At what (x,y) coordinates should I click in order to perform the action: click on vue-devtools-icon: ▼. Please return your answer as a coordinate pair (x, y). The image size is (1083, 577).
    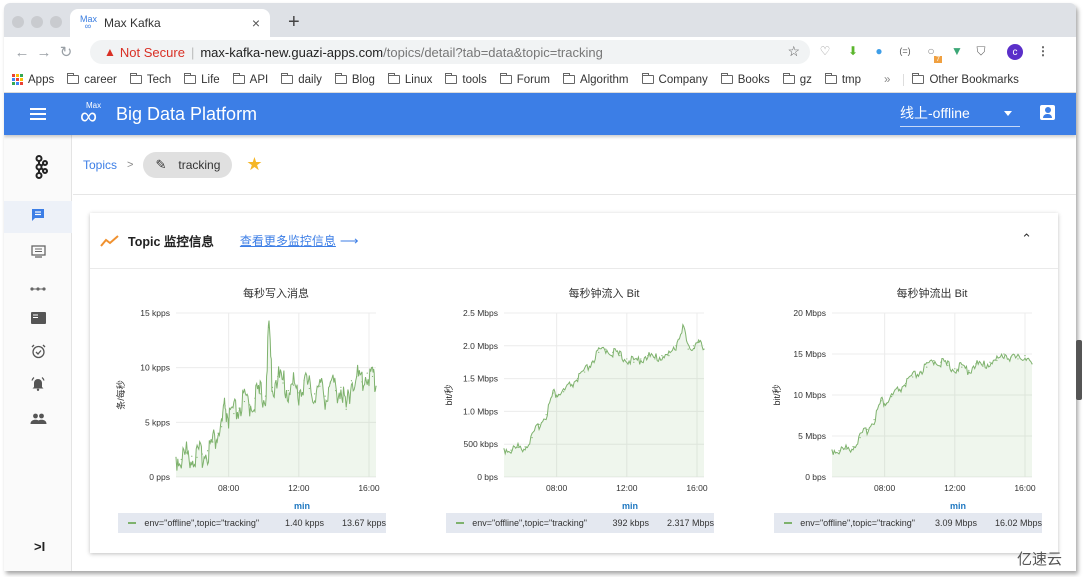
    Looking at the image, I should click on (957, 51).